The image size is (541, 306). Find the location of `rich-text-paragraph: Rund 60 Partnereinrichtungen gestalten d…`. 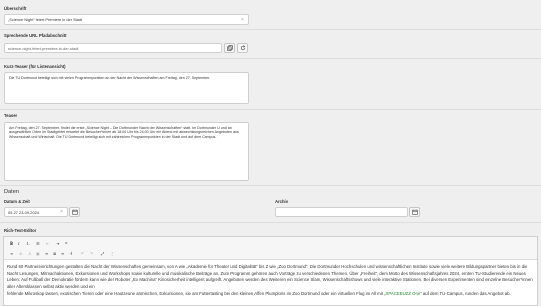

rich-text-paragraph: Rund 60 Partnereinrichtungen gestalten d… is located at coordinates (270, 277).